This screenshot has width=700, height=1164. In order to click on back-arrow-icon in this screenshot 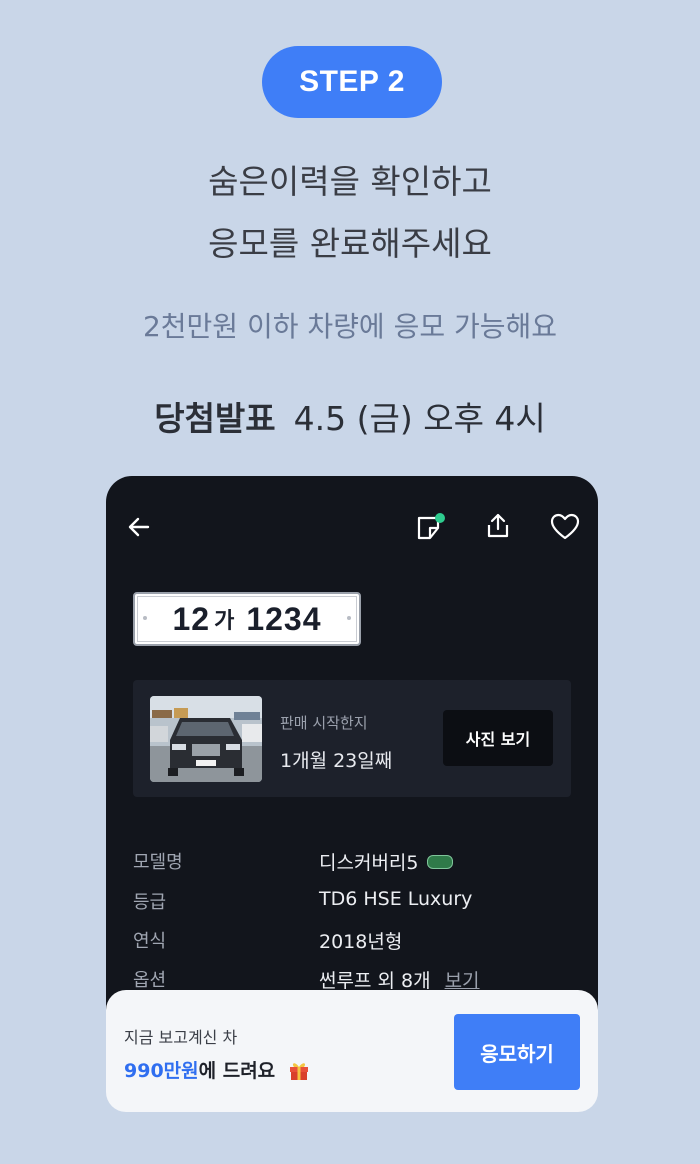, I will do `click(139, 527)`.